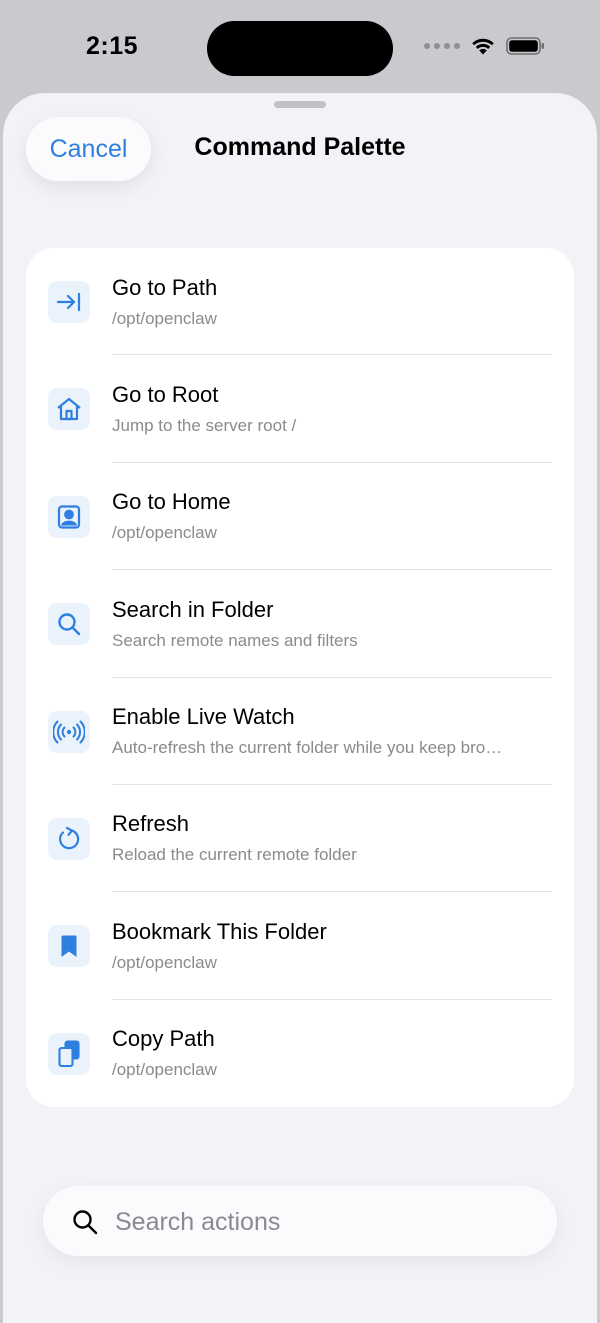 The height and width of the screenshot is (1323, 600). Describe the element at coordinates (235, 640) in the screenshot. I see `action-subtitle: Search remote names and filters` at that location.